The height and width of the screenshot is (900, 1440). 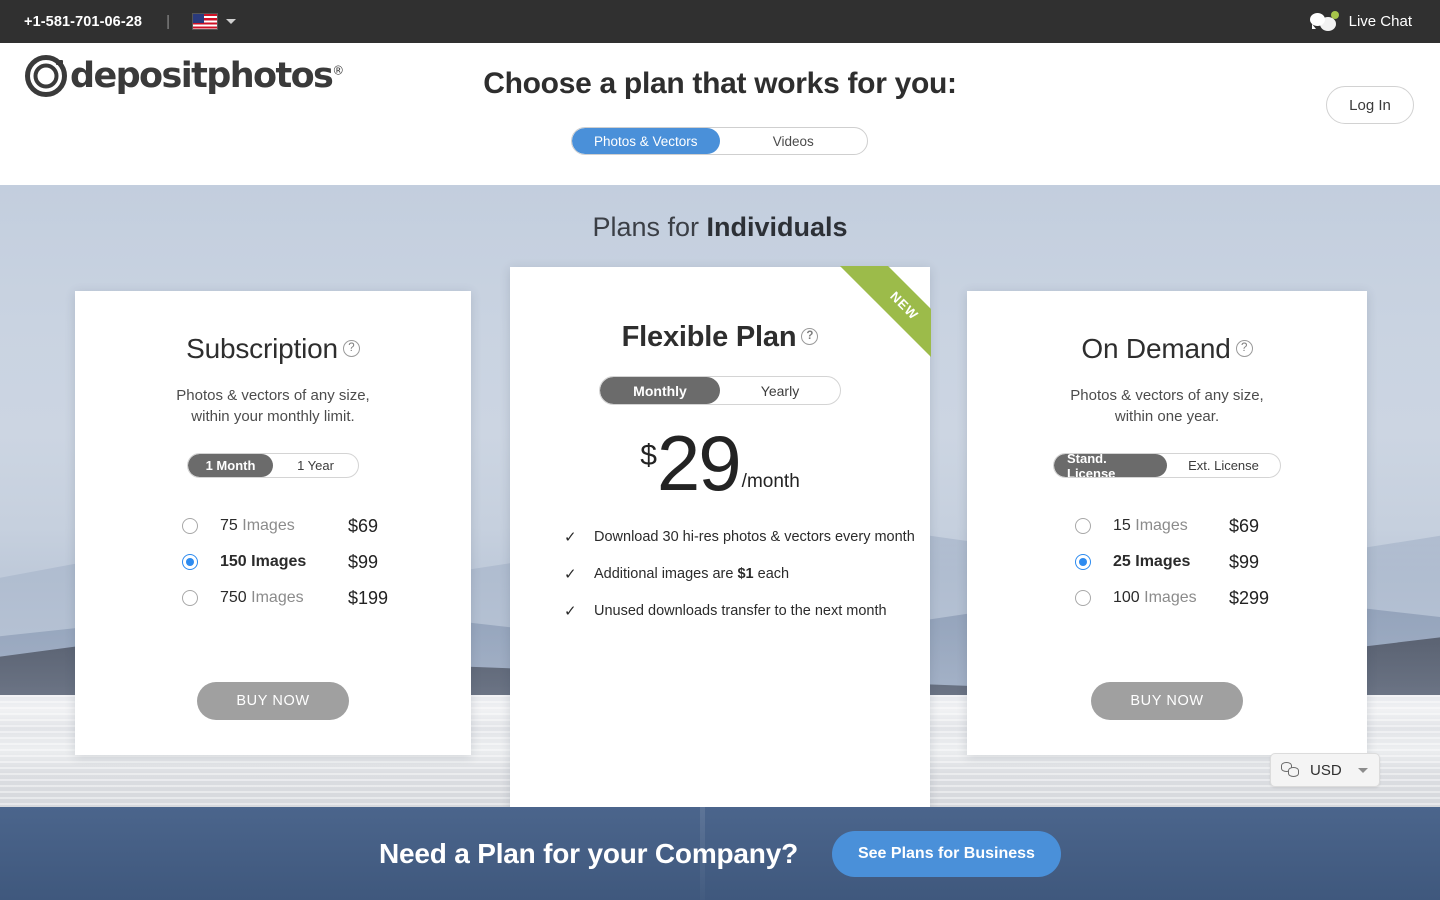 I want to click on feature-item: ✓ Additional images are $1 each, so click(x=747, y=574).